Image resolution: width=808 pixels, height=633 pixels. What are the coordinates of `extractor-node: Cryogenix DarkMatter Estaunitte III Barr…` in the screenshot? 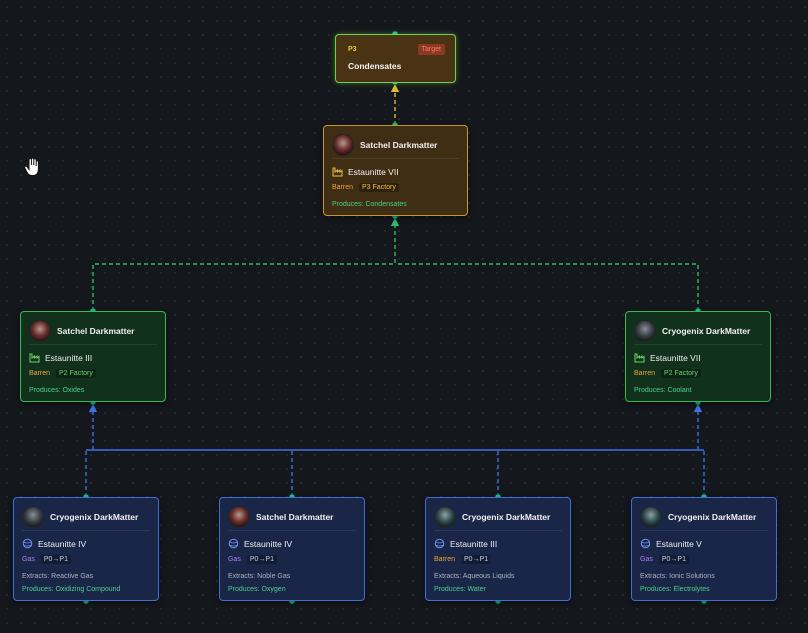 It's located at (498, 549).